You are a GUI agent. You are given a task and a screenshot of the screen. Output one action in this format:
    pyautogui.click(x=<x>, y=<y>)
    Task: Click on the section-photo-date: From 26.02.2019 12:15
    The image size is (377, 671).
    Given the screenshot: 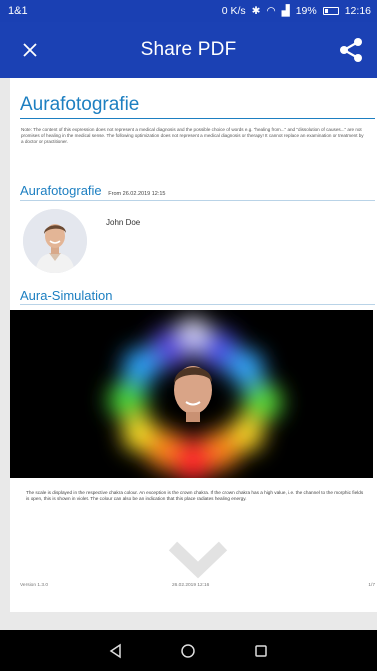 What is the action you would take?
    pyautogui.click(x=137, y=194)
    